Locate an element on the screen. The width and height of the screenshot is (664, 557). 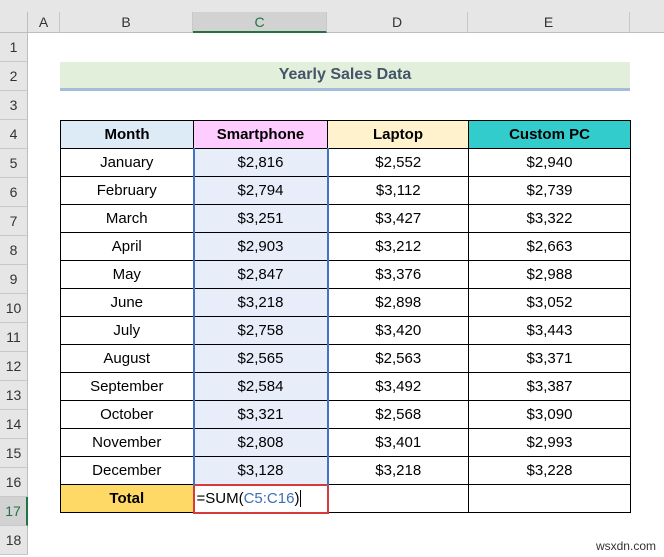
select-all-button is located at coordinates (14, 22).